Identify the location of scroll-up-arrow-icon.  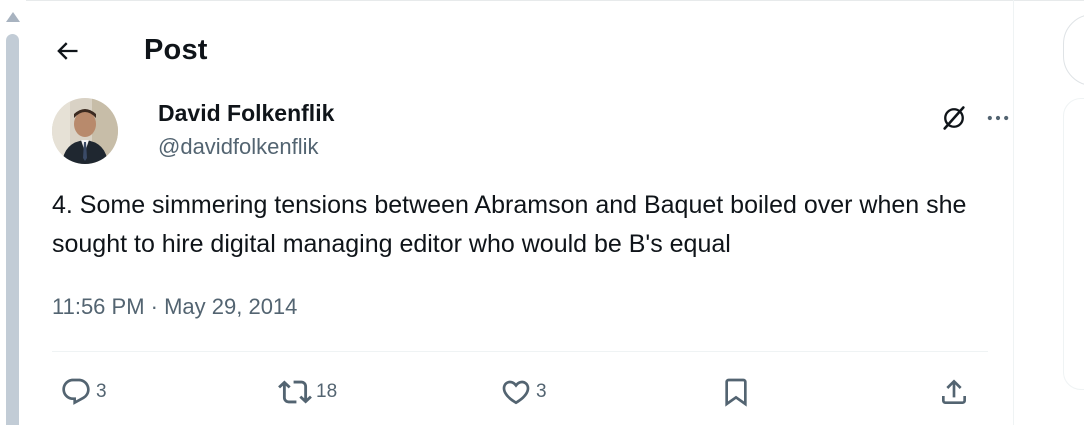
(13, 17).